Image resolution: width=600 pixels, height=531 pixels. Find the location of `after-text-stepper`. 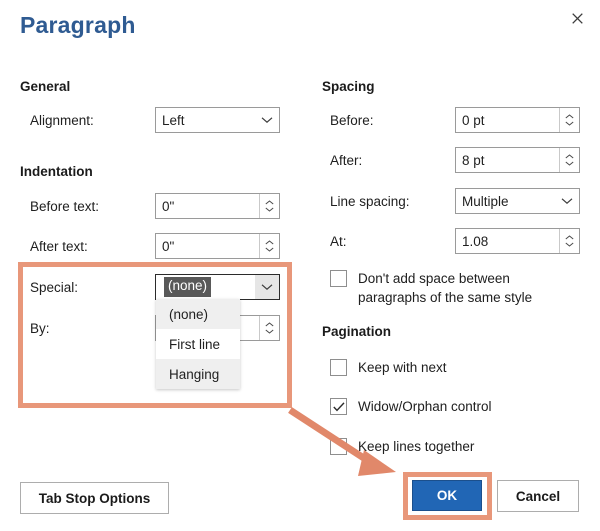

after-text-stepper is located at coordinates (269, 246).